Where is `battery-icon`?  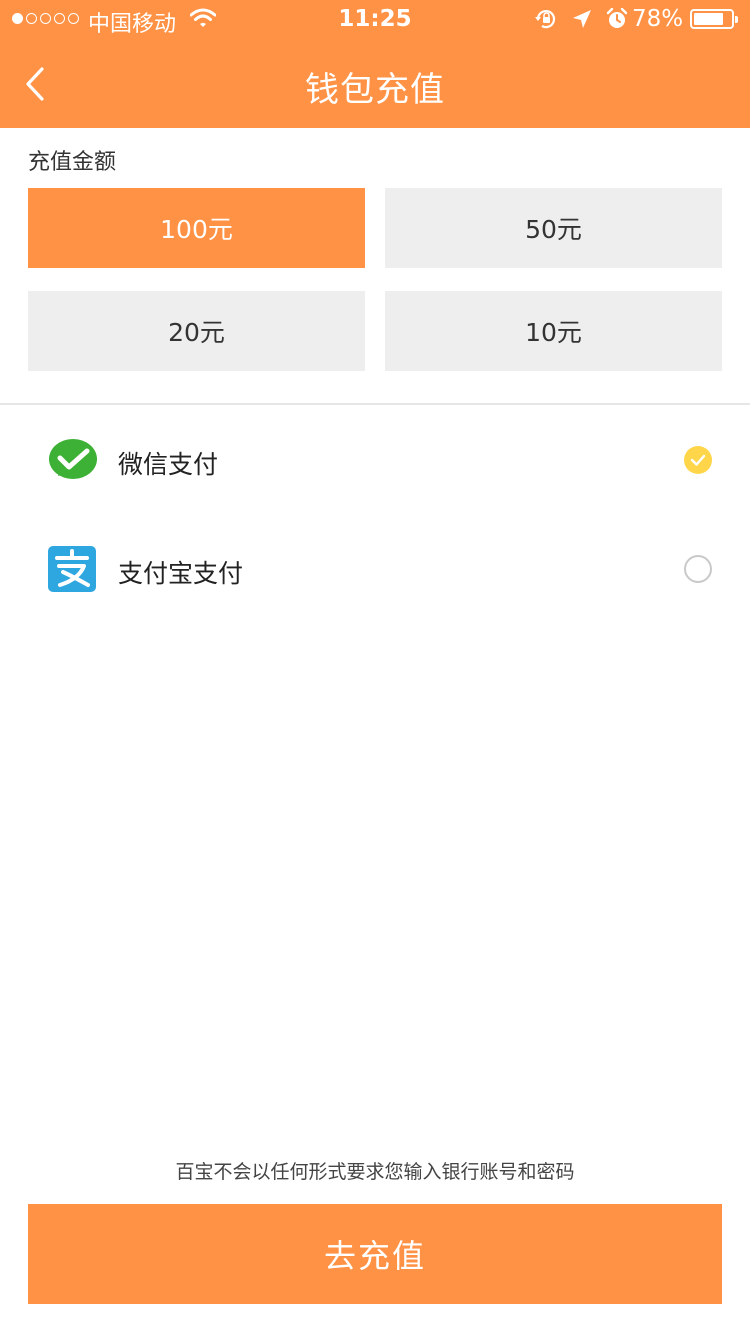 battery-icon is located at coordinates (714, 19).